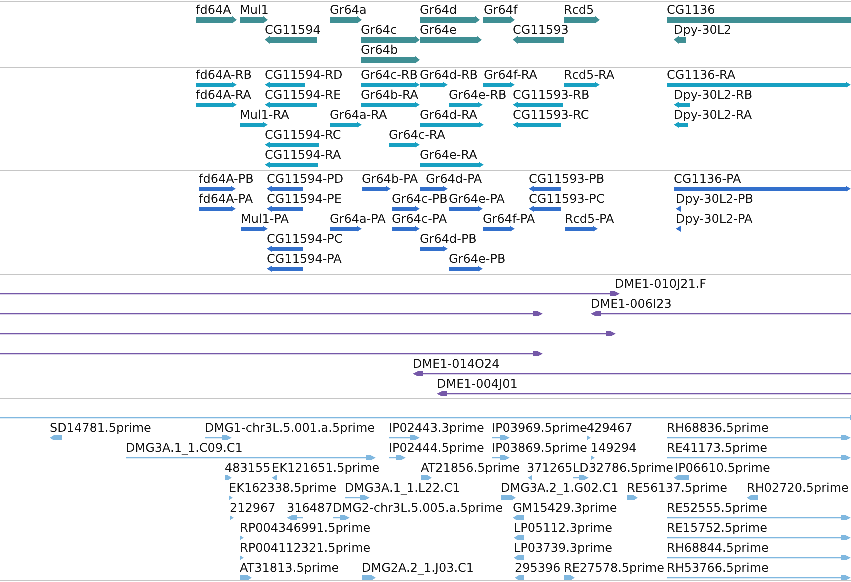 Image resolution: width=851 pixels, height=582 pixels. Describe the element at coordinates (101, 428) in the screenshot. I see `feature-label: SD14781.5prime` at that location.